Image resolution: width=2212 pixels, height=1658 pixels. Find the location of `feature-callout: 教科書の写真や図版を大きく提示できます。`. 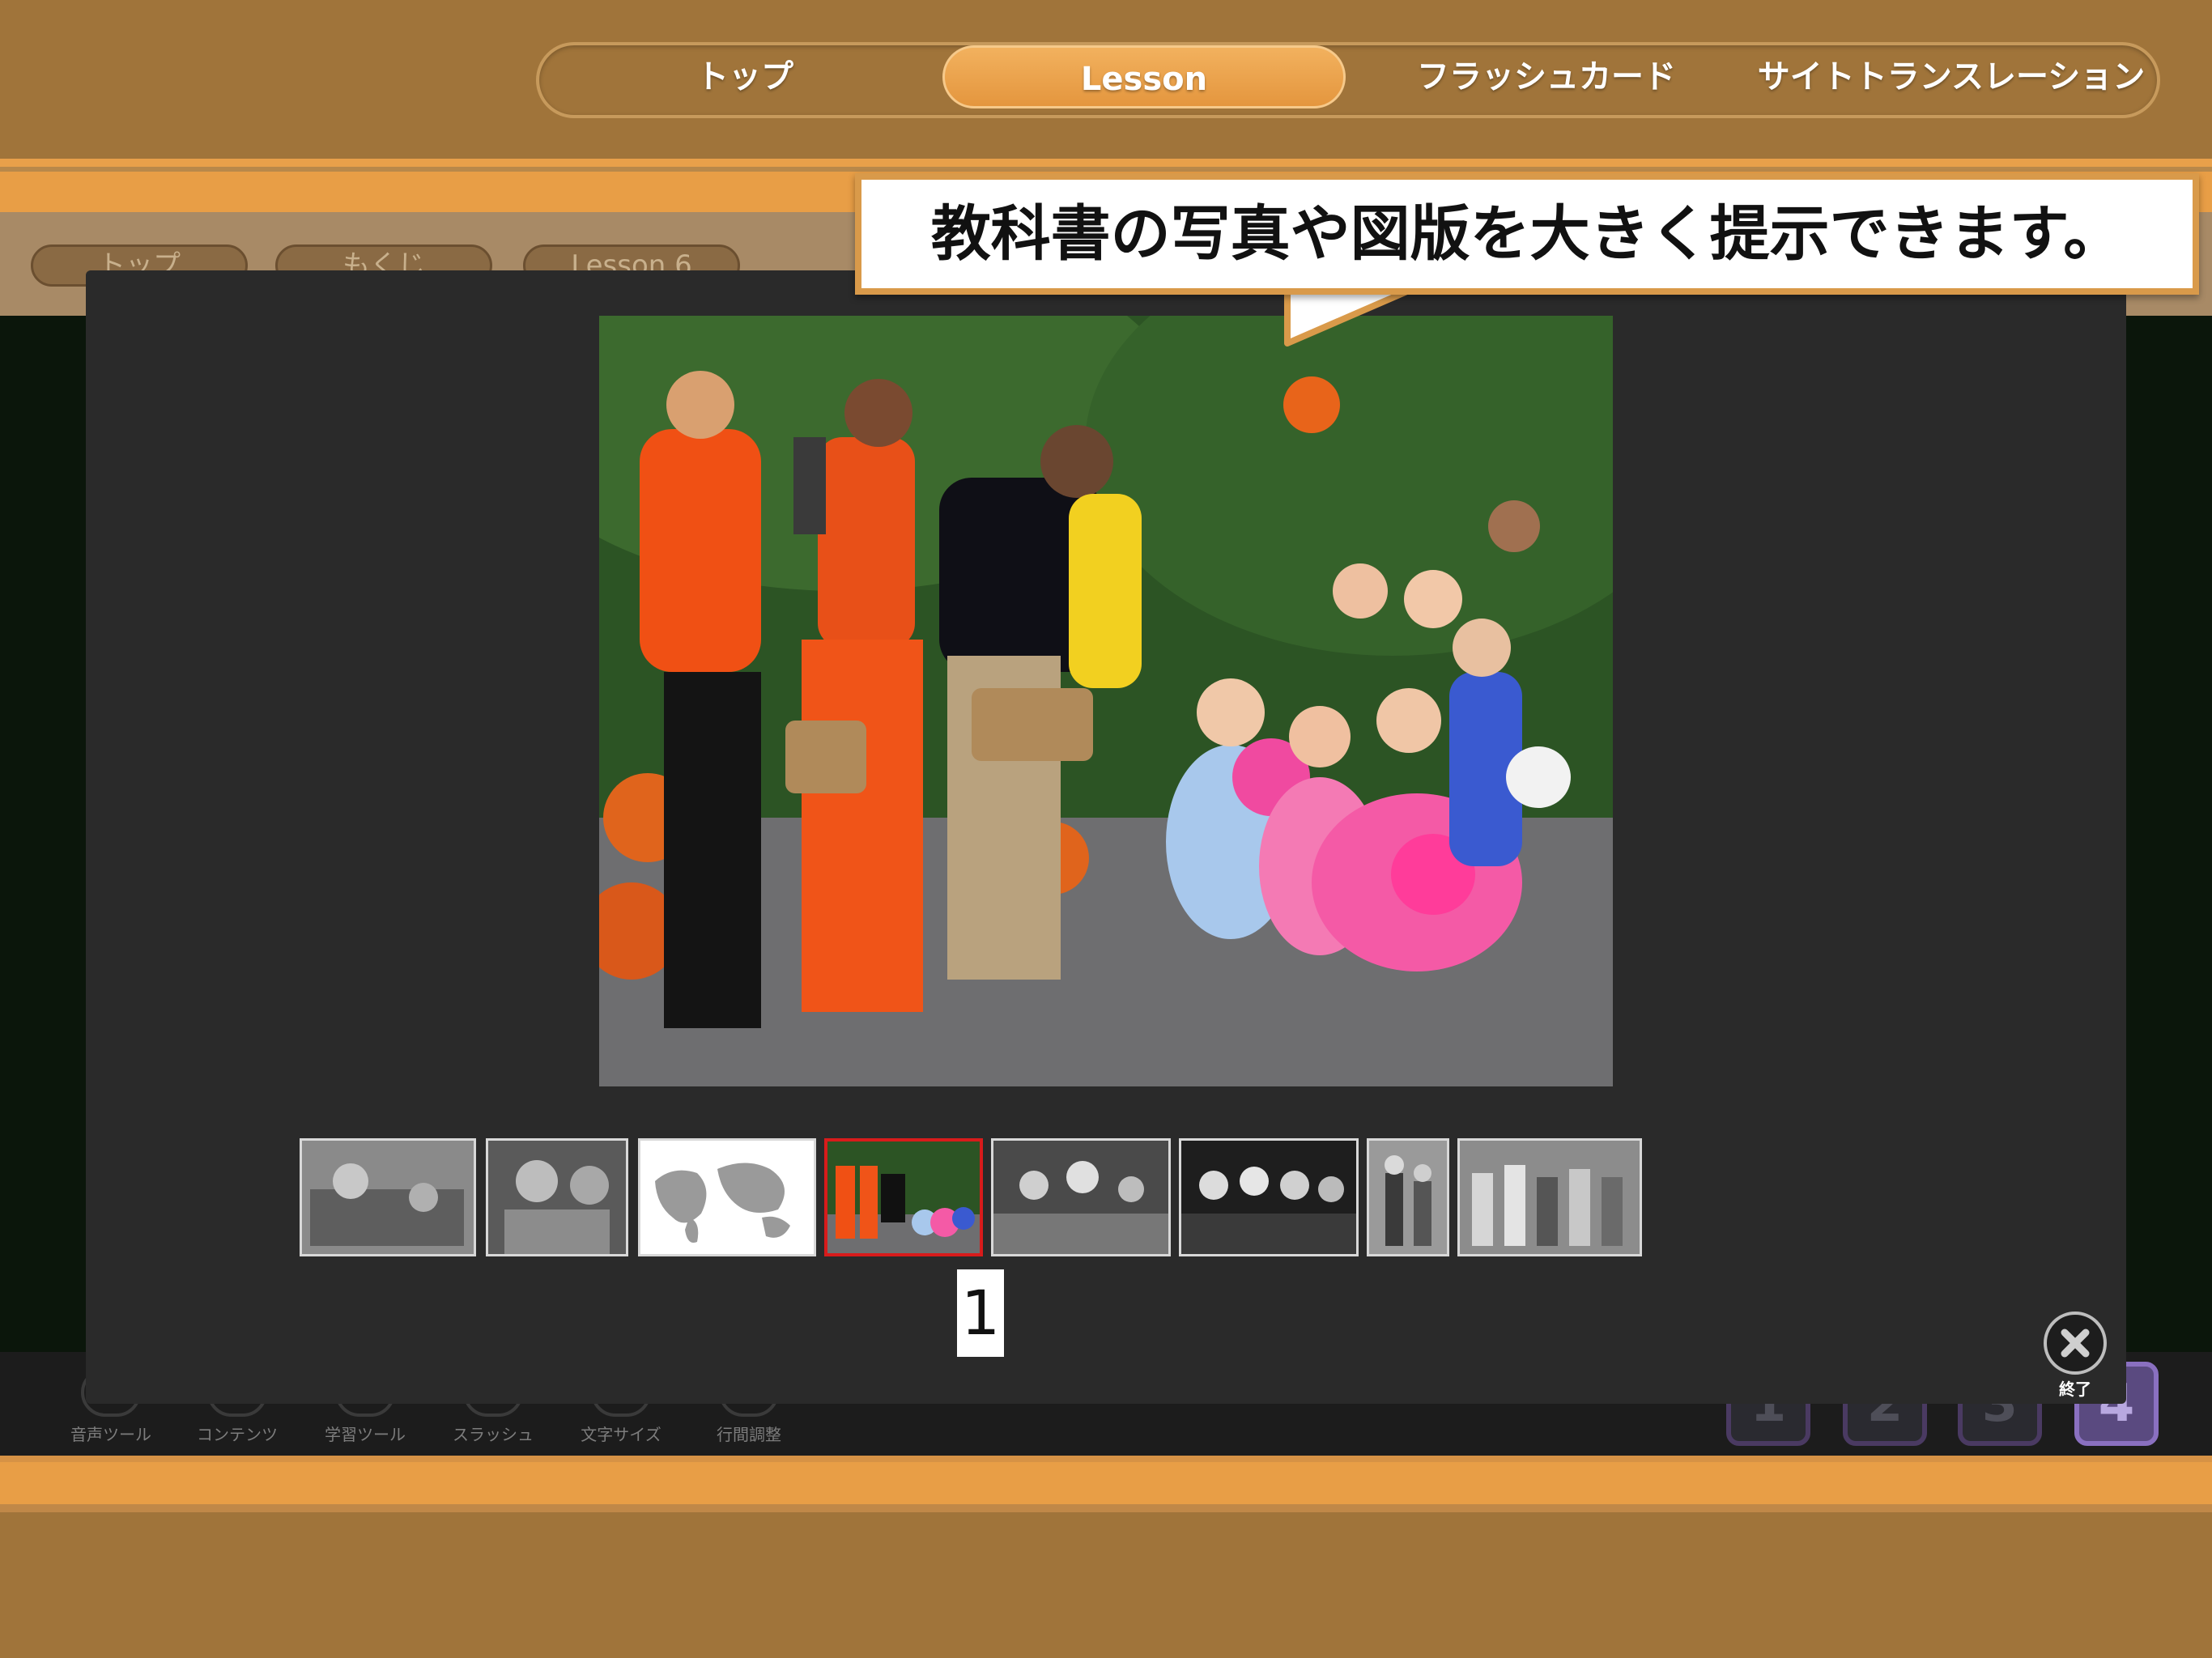

feature-callout: 教科書の写真や図版を大きく提示できます。 is located at coordinates (1527, 234).